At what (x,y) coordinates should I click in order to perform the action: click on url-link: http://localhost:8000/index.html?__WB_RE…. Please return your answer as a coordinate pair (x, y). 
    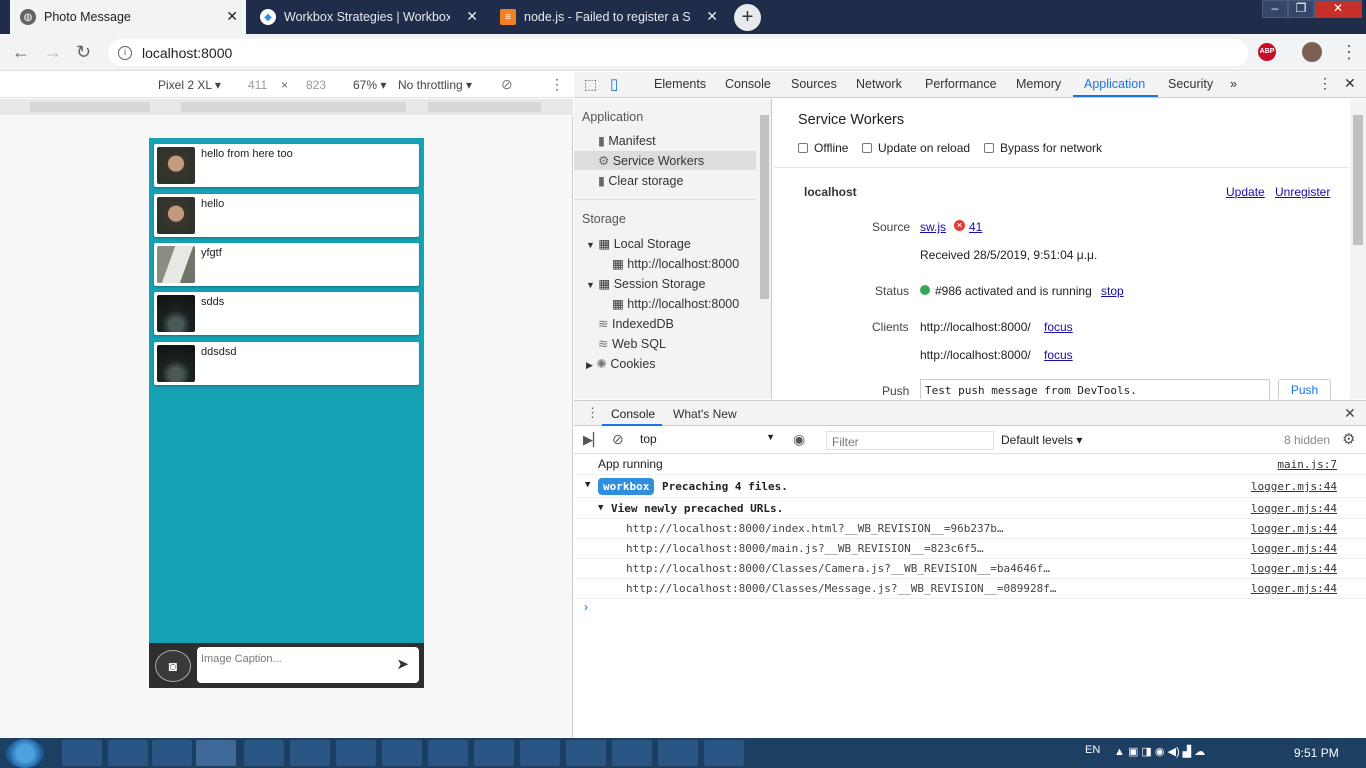
    Looking at the image, I should click on (815, 528).